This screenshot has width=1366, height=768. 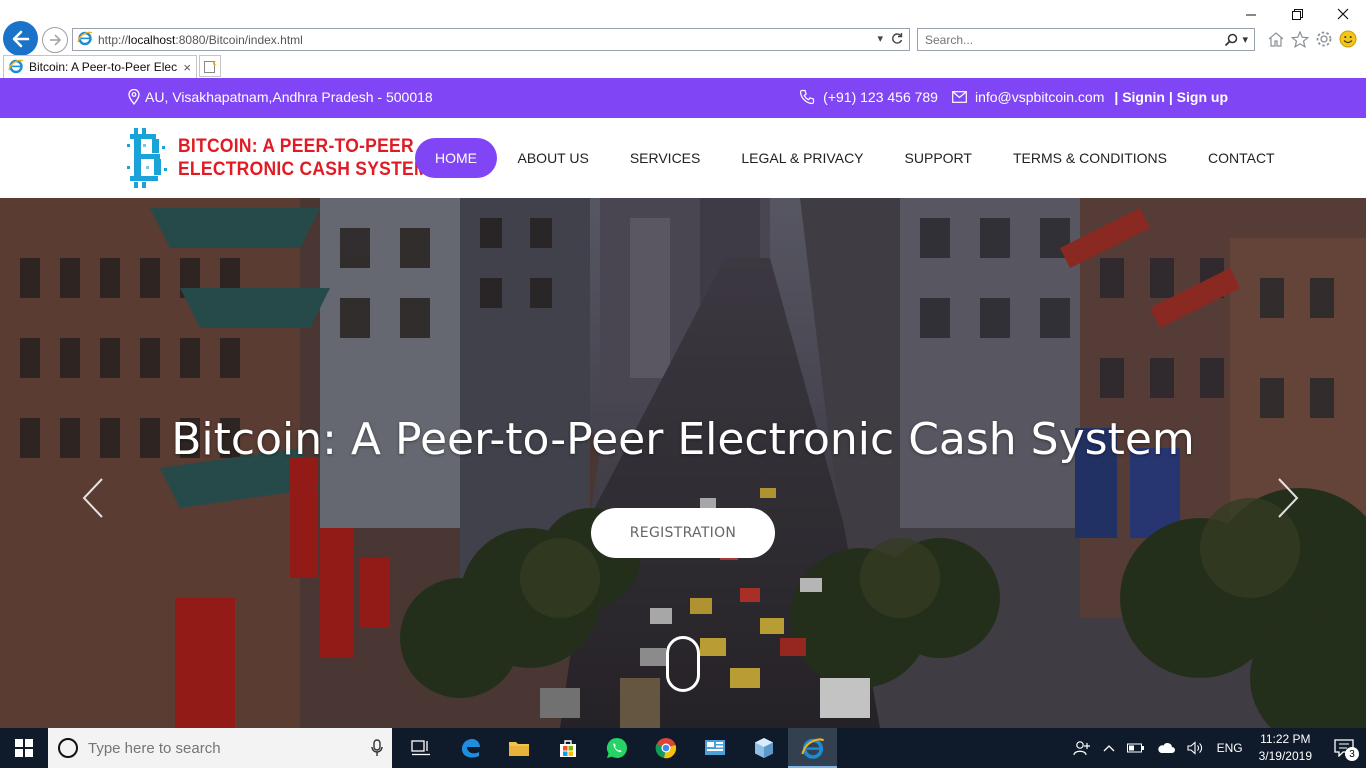 I want to click on arrow-right-icon, so click(x=56, y=40).